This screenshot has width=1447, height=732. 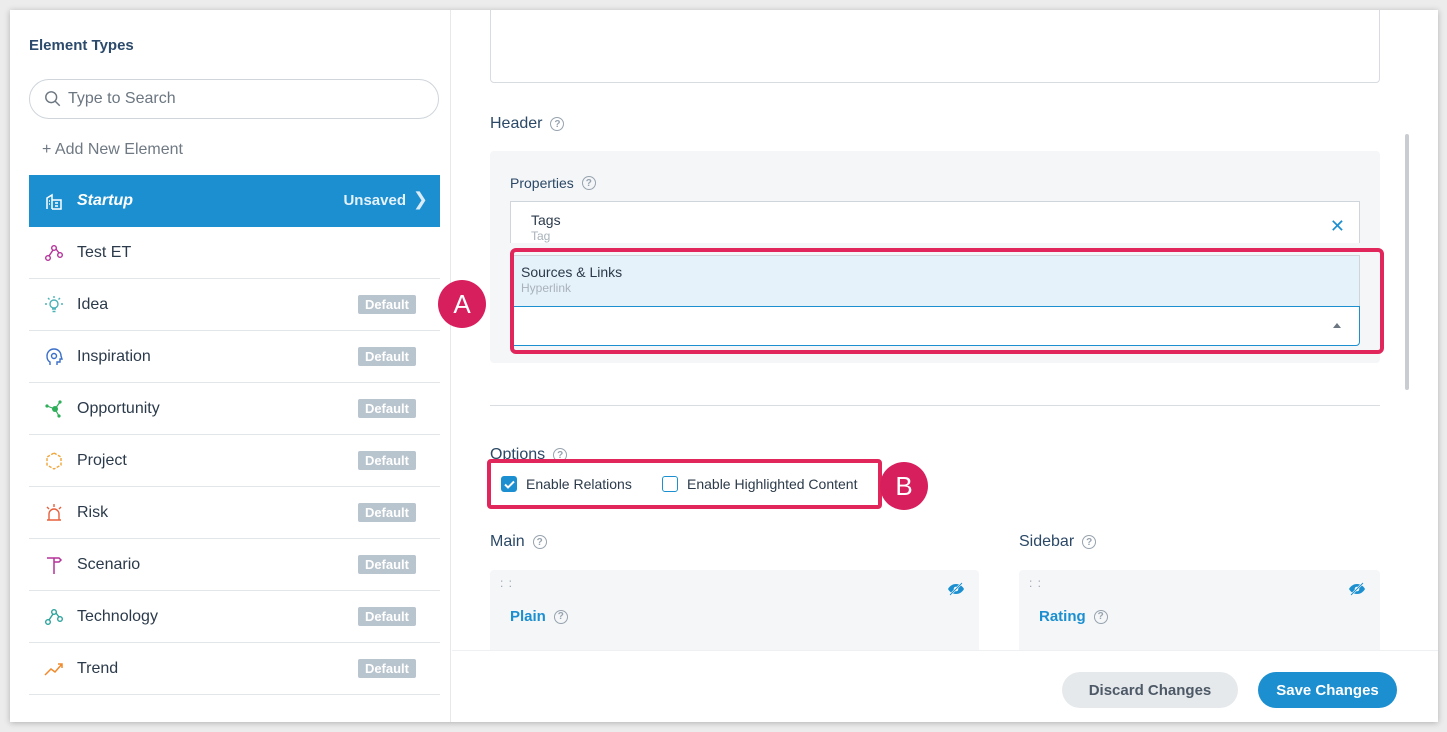 I want to click on element-type-label: Idea, so click(x=93, y=304).